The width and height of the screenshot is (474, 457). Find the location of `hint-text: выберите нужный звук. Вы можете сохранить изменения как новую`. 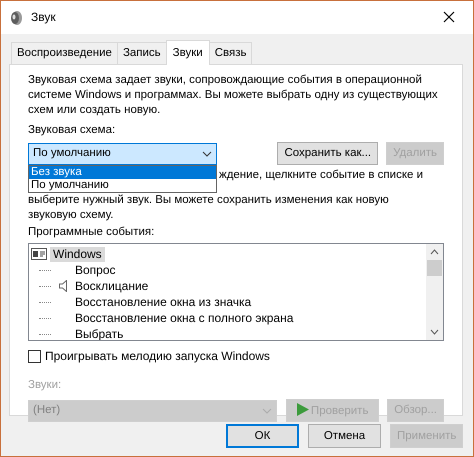

hint-text: выберите нужный звук. Вы можете сохранить изменения как новую is located at coordinates (209, 200).